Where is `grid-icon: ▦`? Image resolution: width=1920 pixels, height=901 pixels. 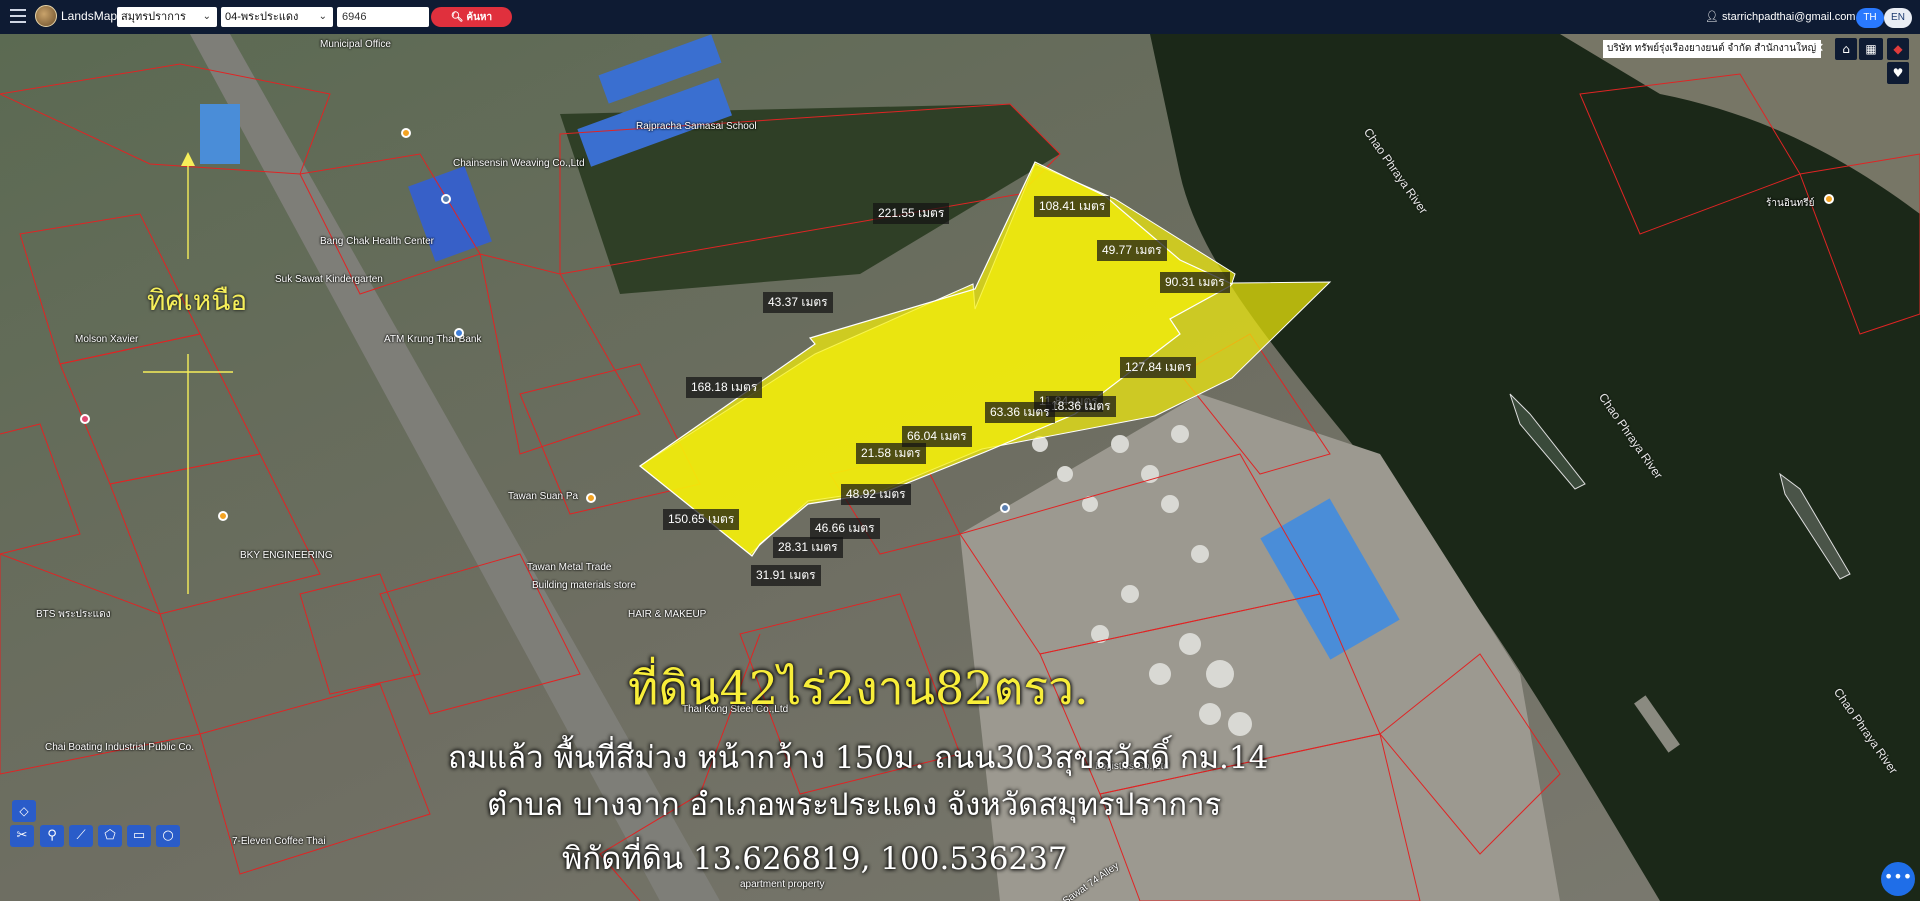
grid-icon: ▦ is located at coordinates (1871, 49).